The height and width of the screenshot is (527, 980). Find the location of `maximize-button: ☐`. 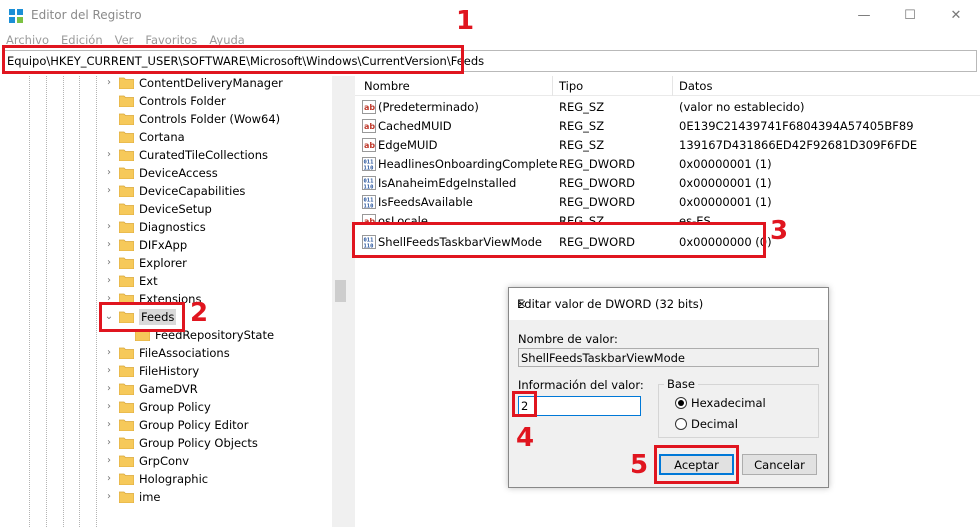

maximize-button: ☐ is located at coordinates (910, 15).